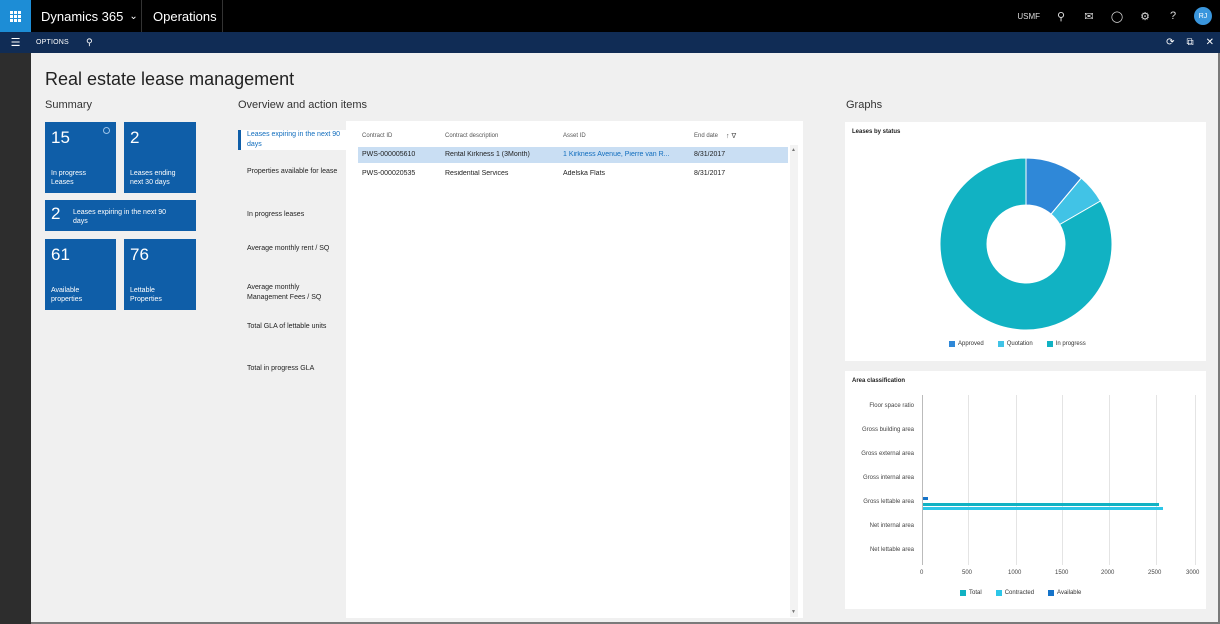 Image resolution: width=1220 pixels, height=624 pixels. I want to click on tile-in-progress-leases: 15 In progress Leases, so click(80, 157).